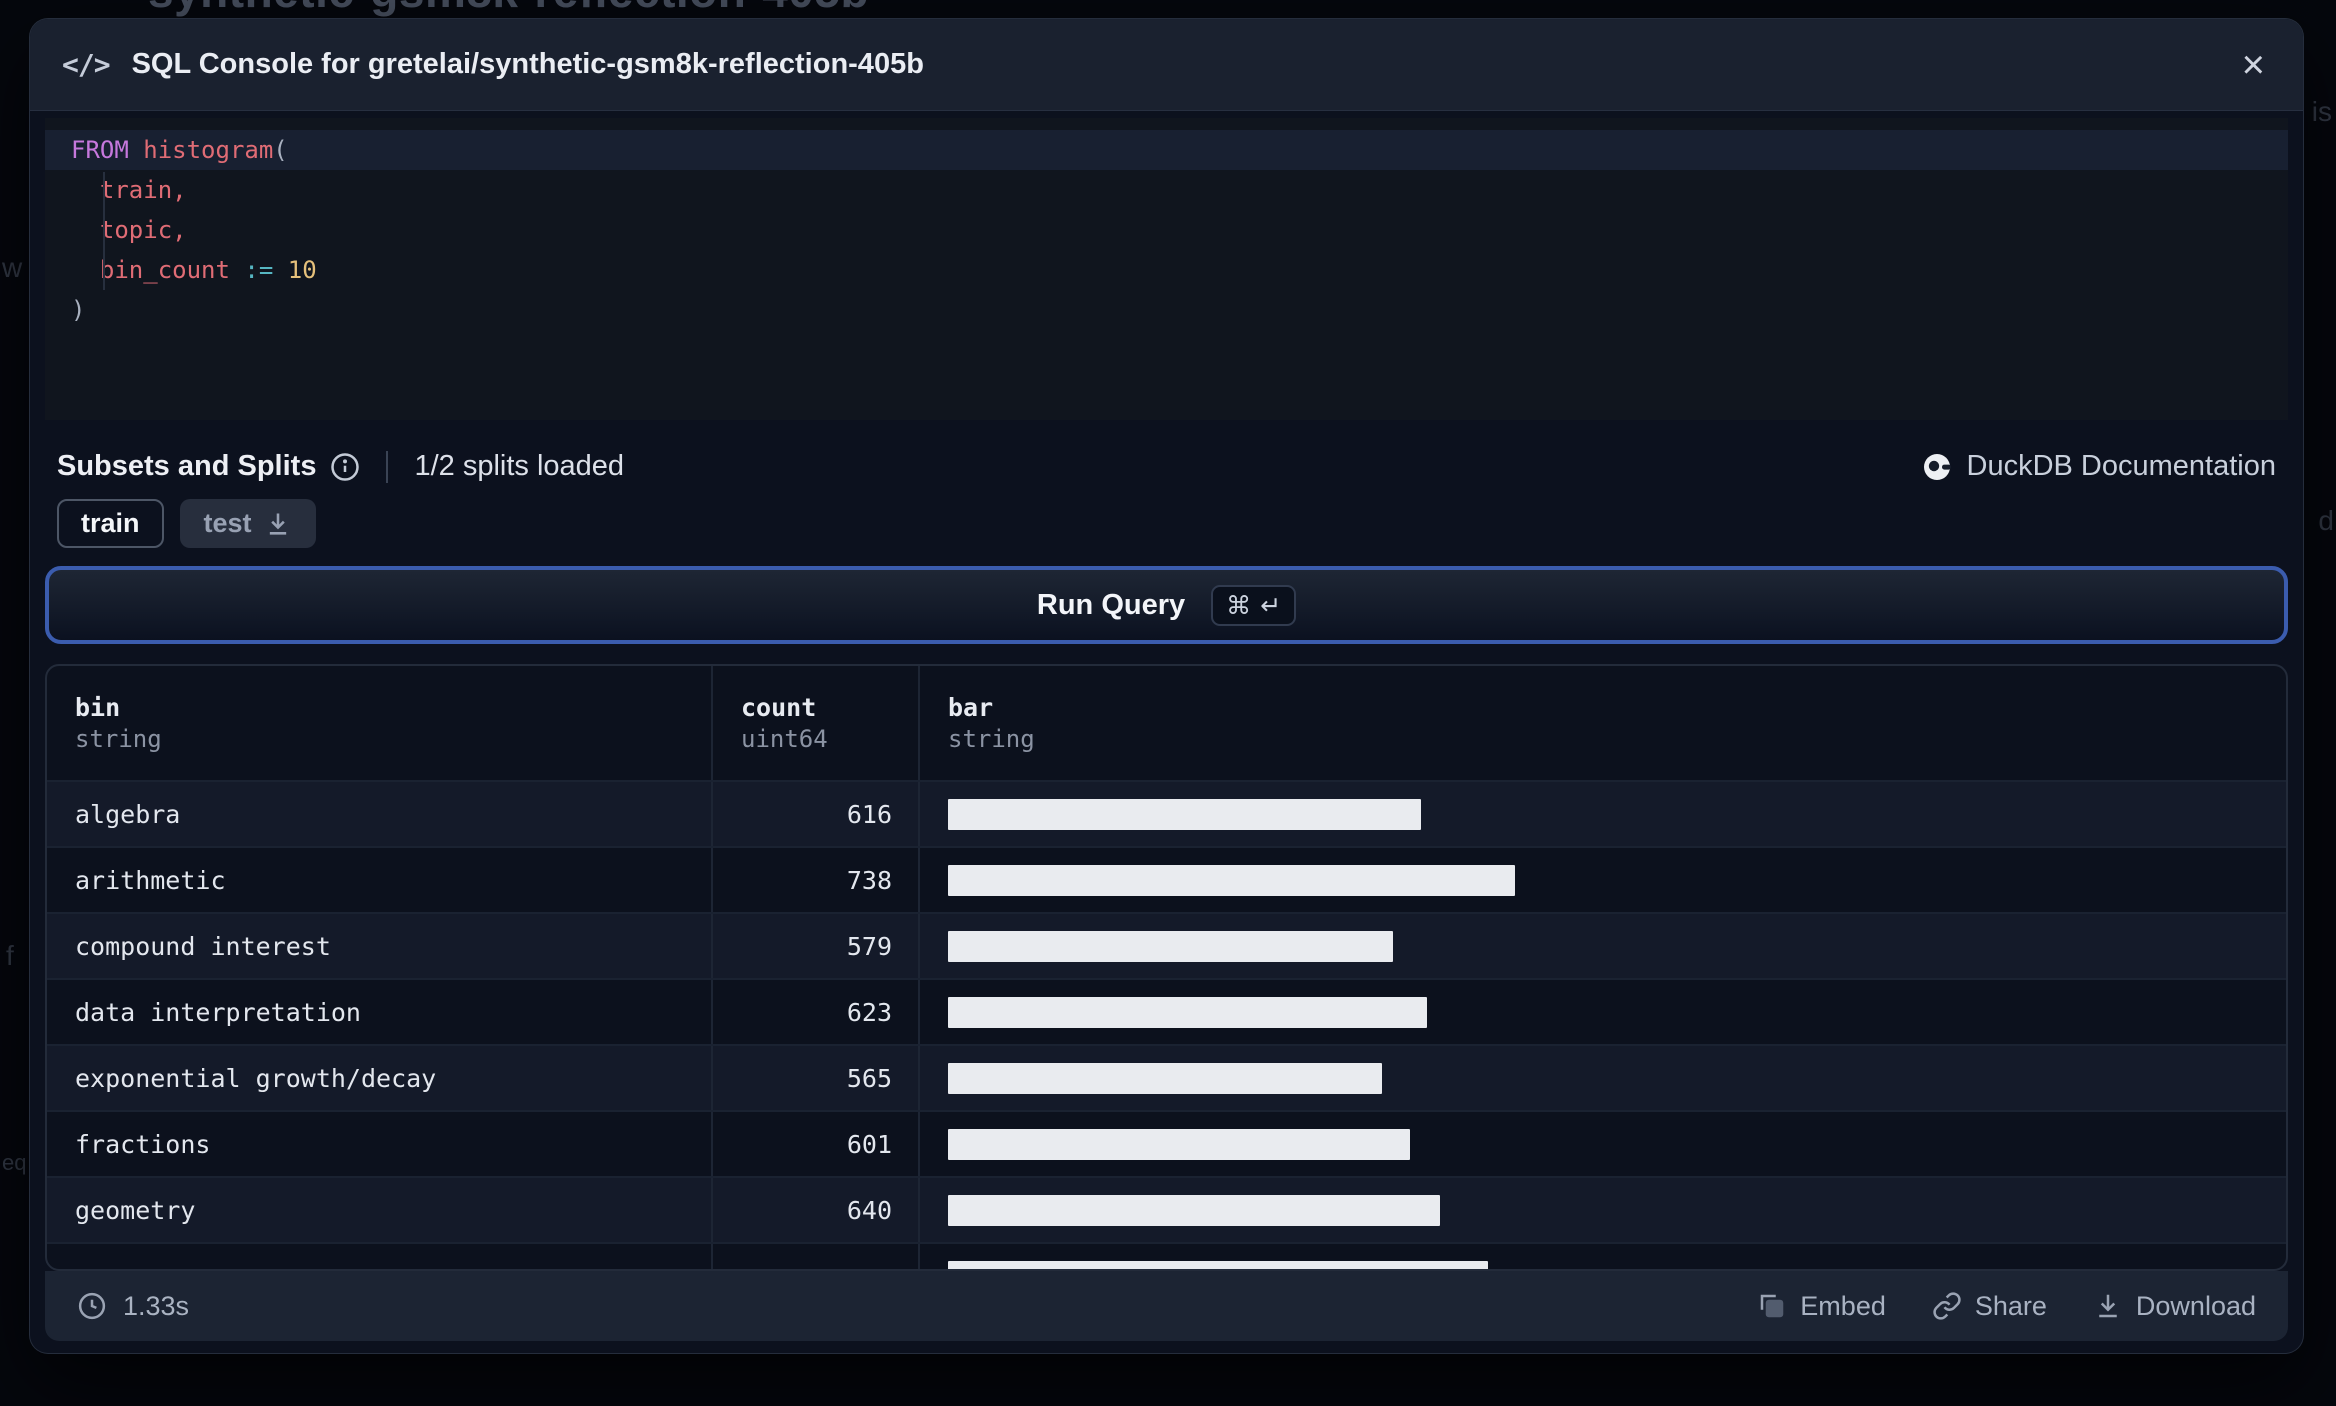 This screenshot has width=2336, height=1406. Describe the element at coordinates (14, 1162) in the screenshot. I see `backdrop-fragment: eq` at that location.